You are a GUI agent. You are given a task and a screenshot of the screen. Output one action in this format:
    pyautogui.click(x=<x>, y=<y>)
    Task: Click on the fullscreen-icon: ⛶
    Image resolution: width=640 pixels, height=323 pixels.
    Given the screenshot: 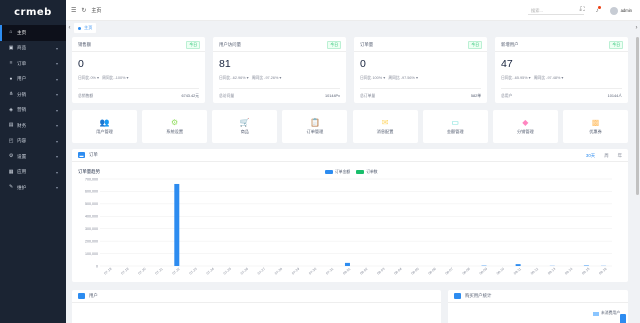 What is the action you would take?
    pyautogui.click(x=582, y=10)
    